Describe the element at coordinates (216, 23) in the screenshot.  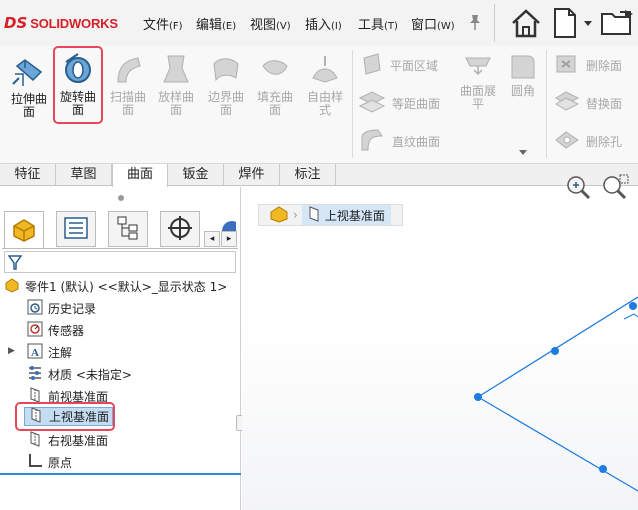
I see `menu-edit: 编辑(E)` at that location.